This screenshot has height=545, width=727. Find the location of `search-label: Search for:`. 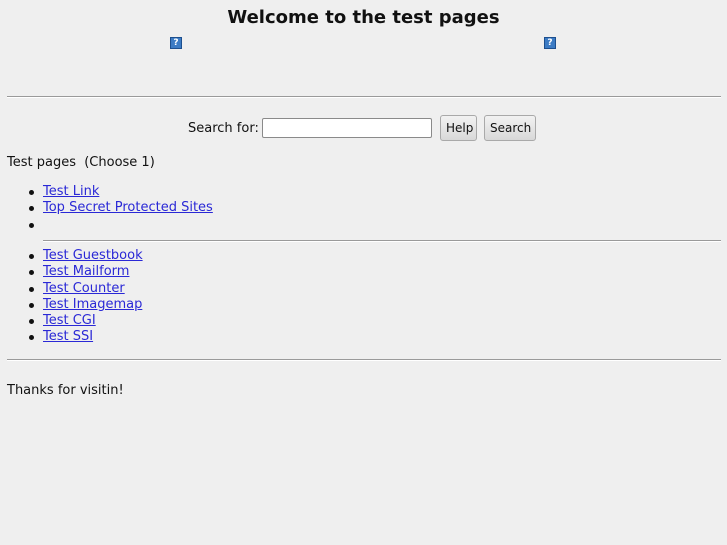

search-label: Search for: is located at coordinates (223, 128).